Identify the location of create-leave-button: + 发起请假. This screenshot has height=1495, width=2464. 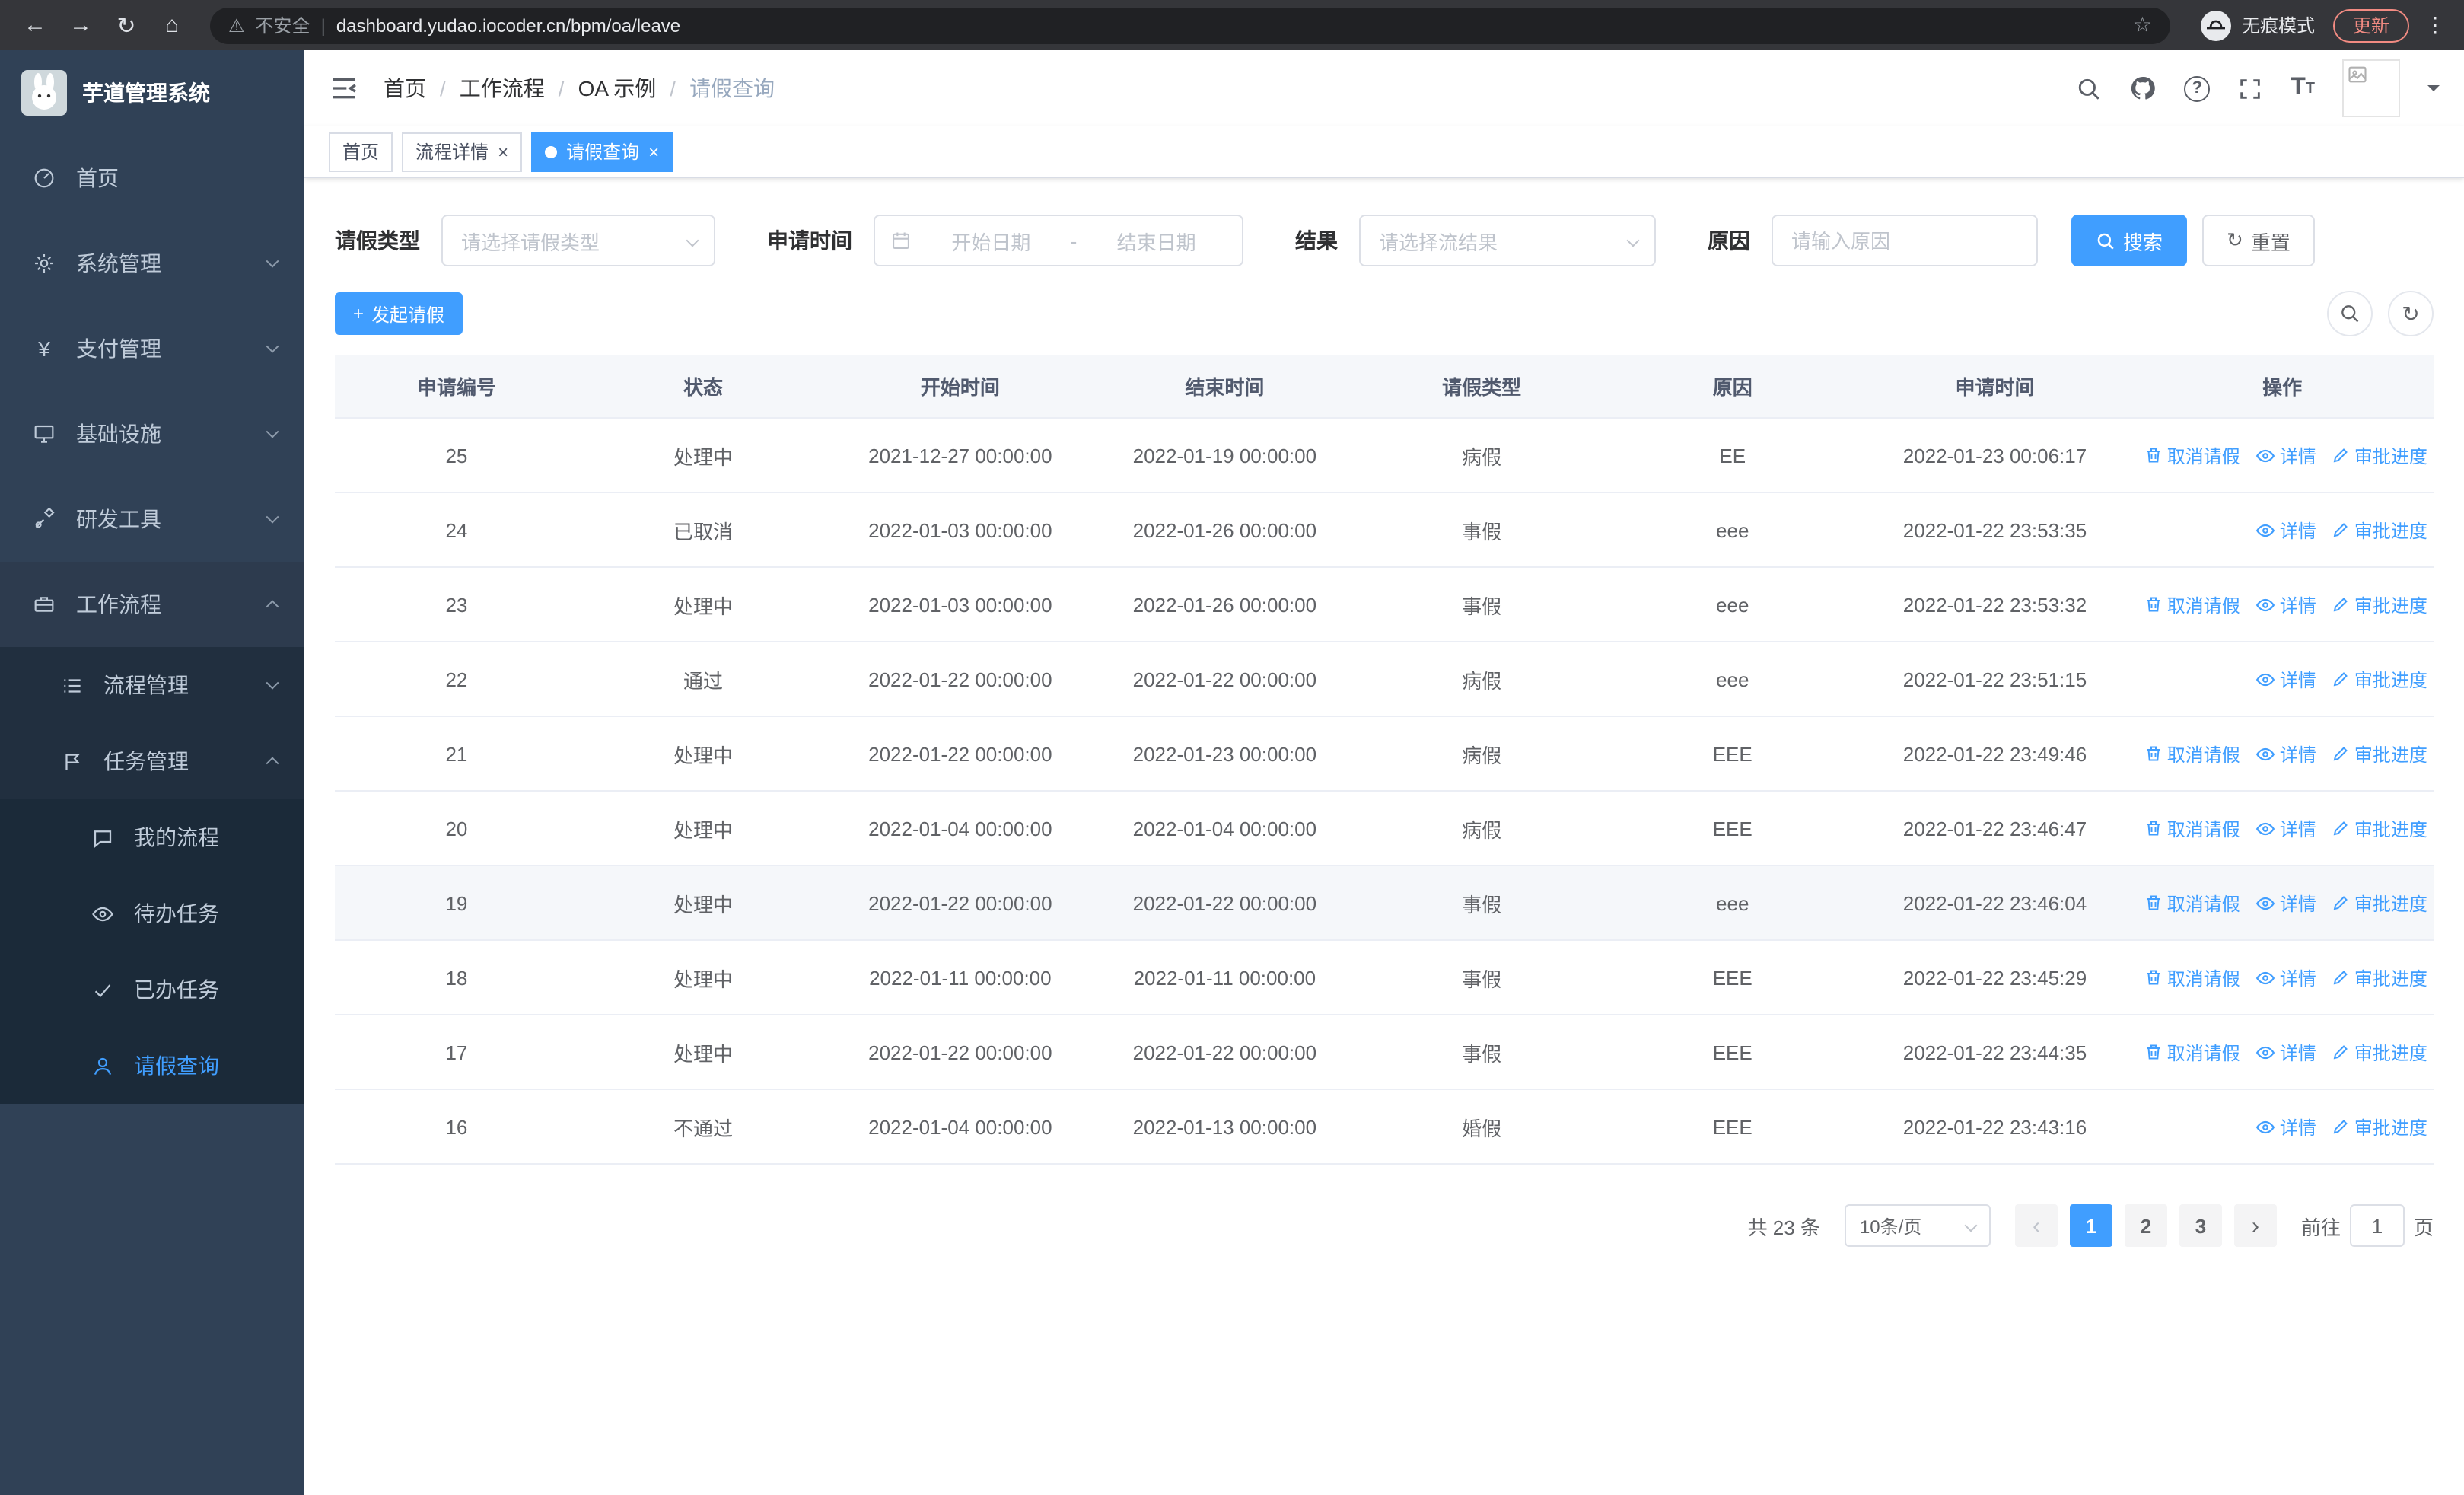
(399, 314).